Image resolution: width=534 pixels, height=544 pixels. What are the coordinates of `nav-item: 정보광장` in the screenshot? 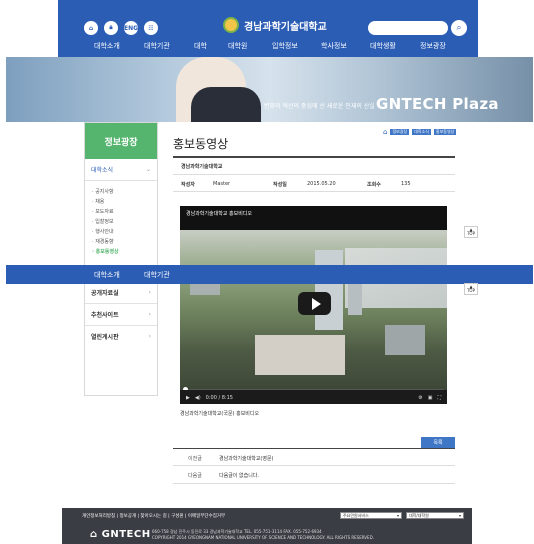 It's located at (433, 46).